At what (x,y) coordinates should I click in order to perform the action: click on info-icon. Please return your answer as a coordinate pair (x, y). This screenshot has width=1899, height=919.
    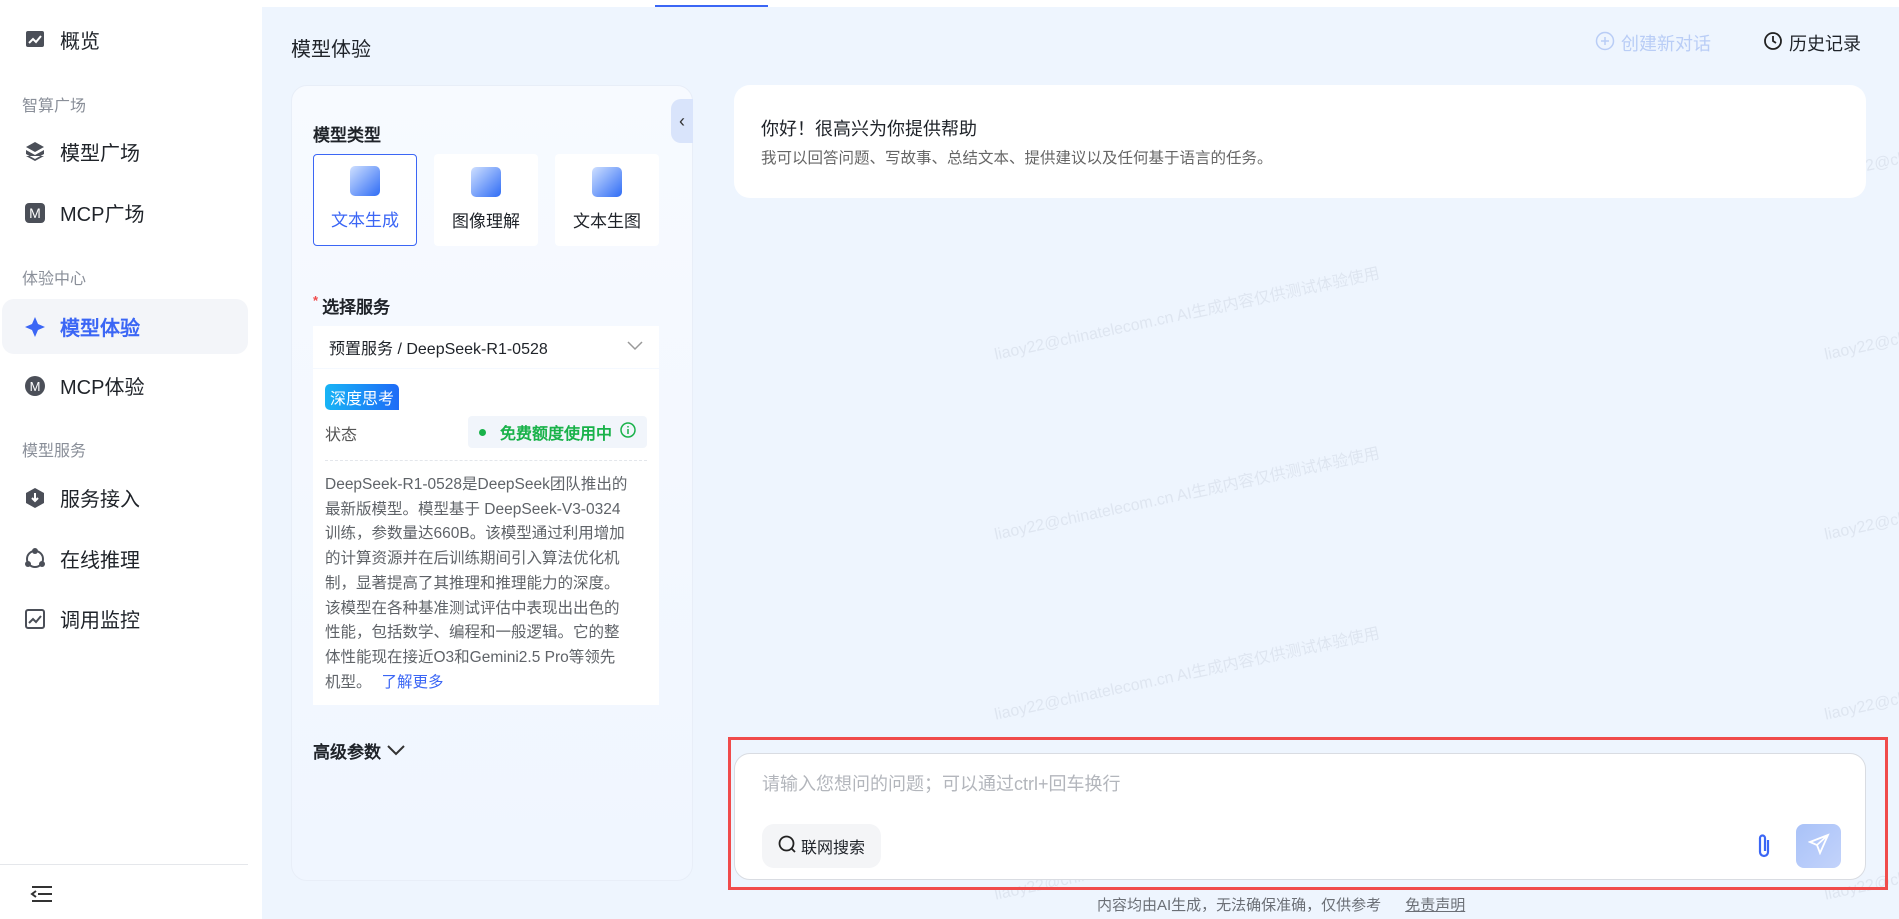
    Looking at the image, I should click on (628, 432).